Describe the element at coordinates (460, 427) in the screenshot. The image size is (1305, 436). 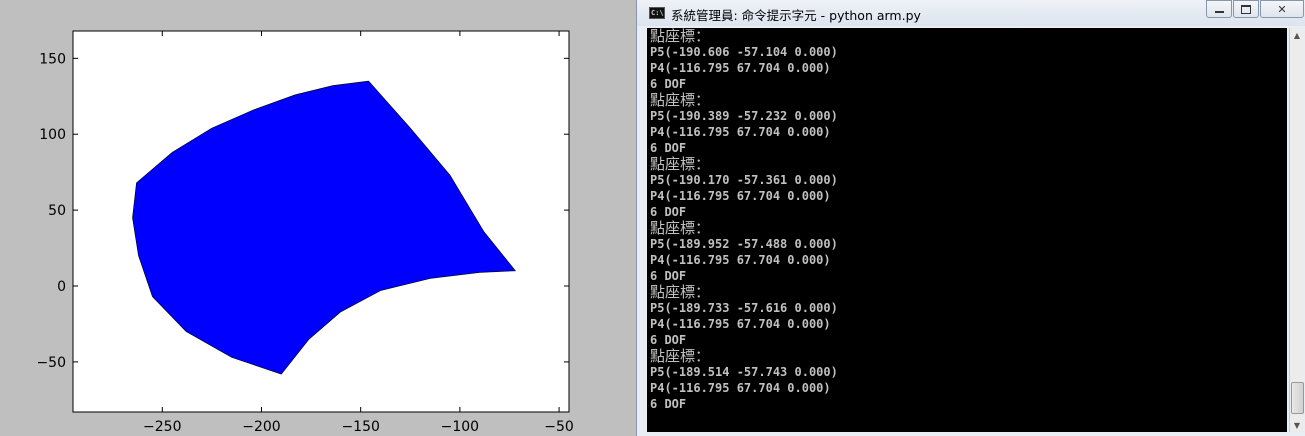
I see `x-tick-label: −100` at that location.